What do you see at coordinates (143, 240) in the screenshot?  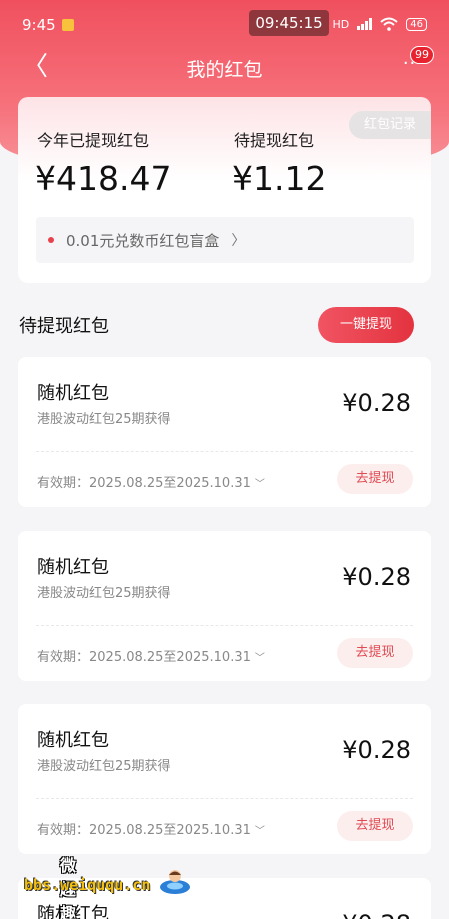 I see `promo-text: 0.01元兑数币红包盲盒` at bounding box center [143, 240].